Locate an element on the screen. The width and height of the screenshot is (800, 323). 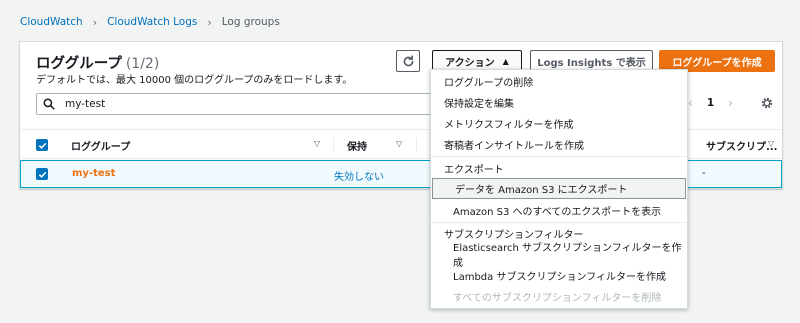
refresh-button is located at coordinates (408, 61).